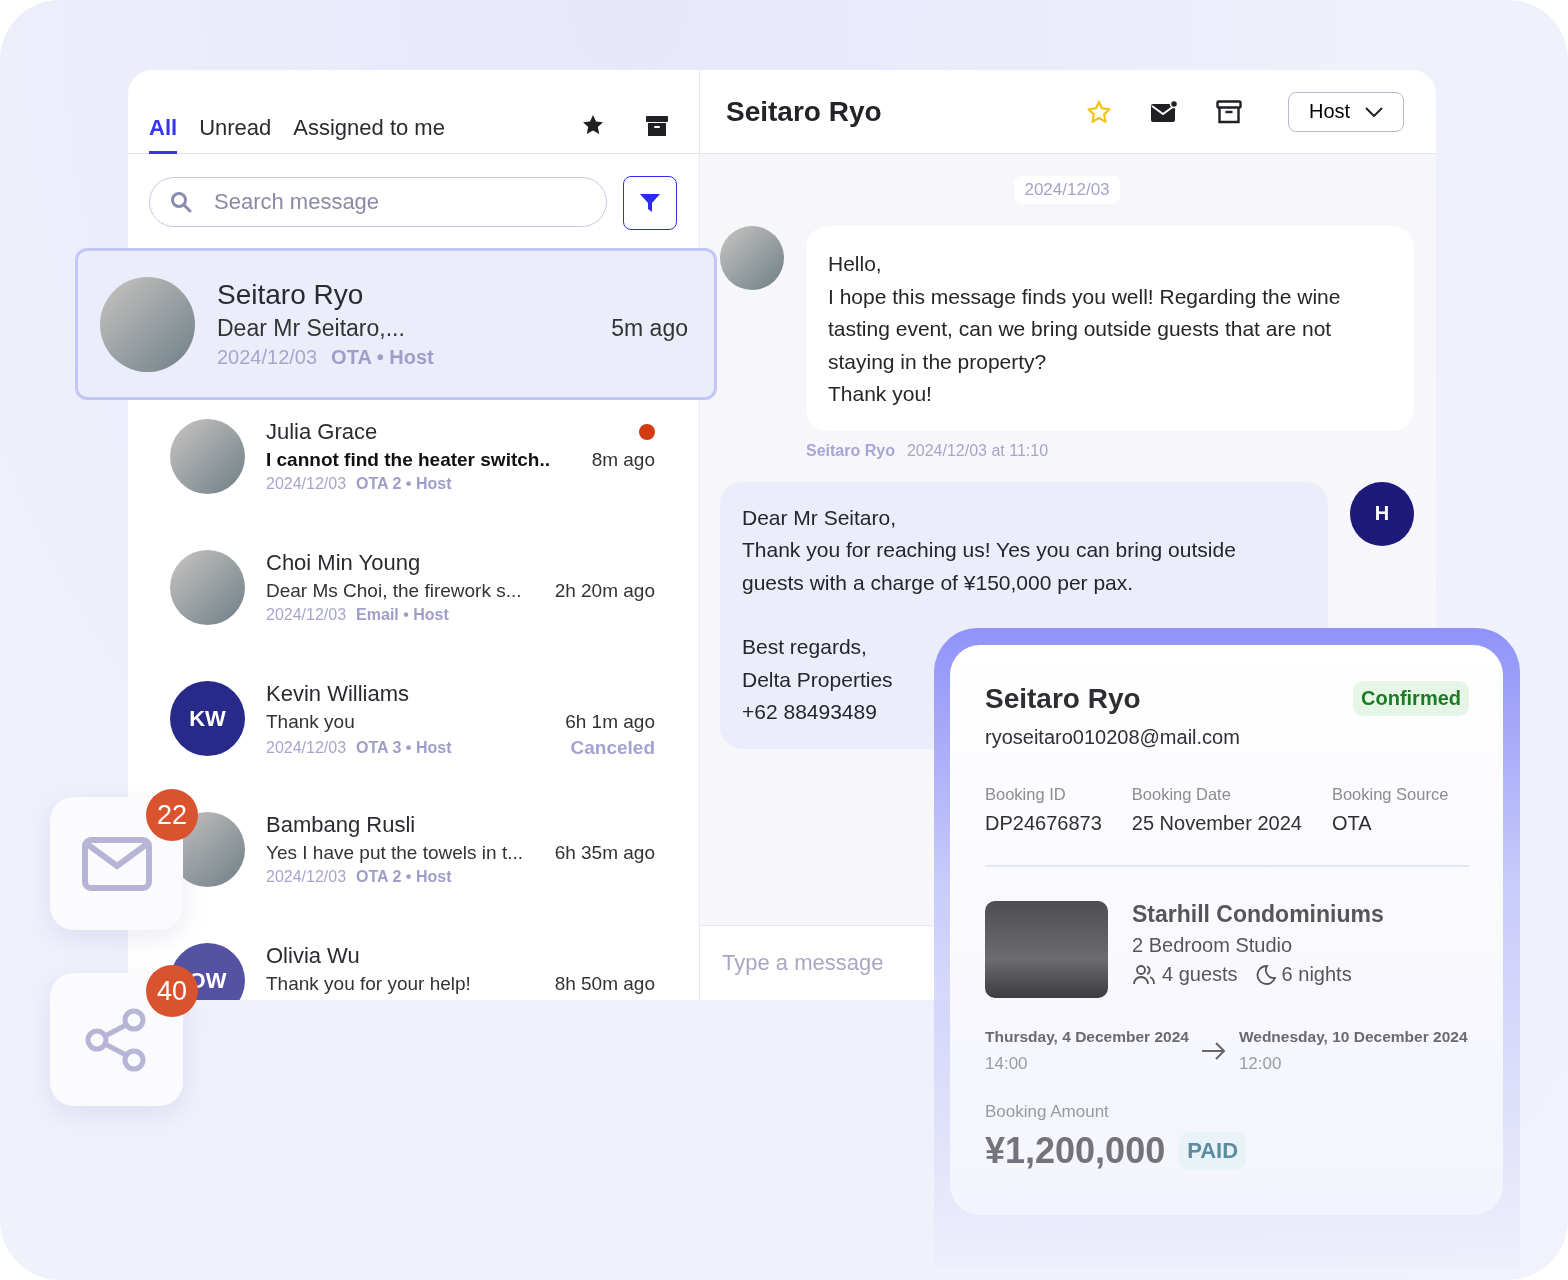 The height and width of the screenshot is (1280, 1568). Describe the element at coordinates (181, 202) in the screenshot. I see `search-icon` at that location.